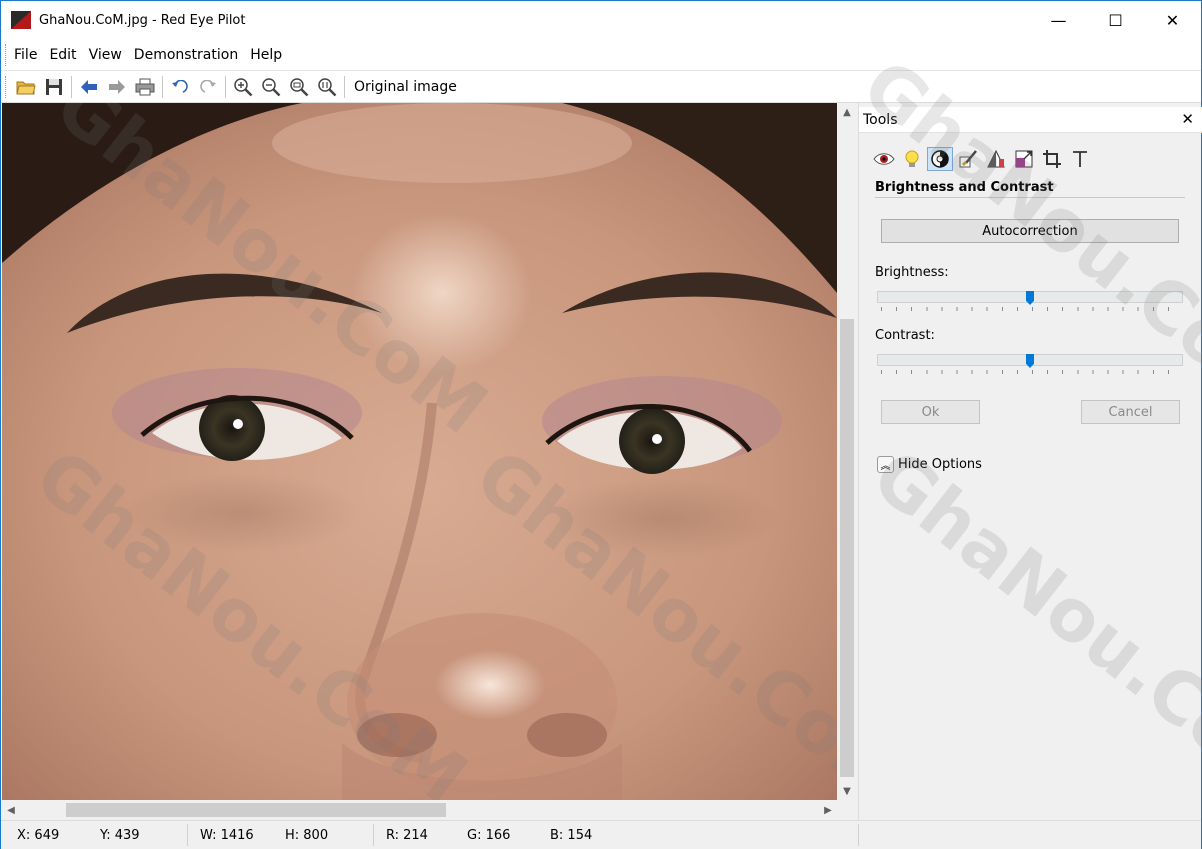 This screenshot has width=1202, height=849. Describe the element at coordinates (1130, 412) in the screenshot. I see `cancel-button: Cancel` at that location.